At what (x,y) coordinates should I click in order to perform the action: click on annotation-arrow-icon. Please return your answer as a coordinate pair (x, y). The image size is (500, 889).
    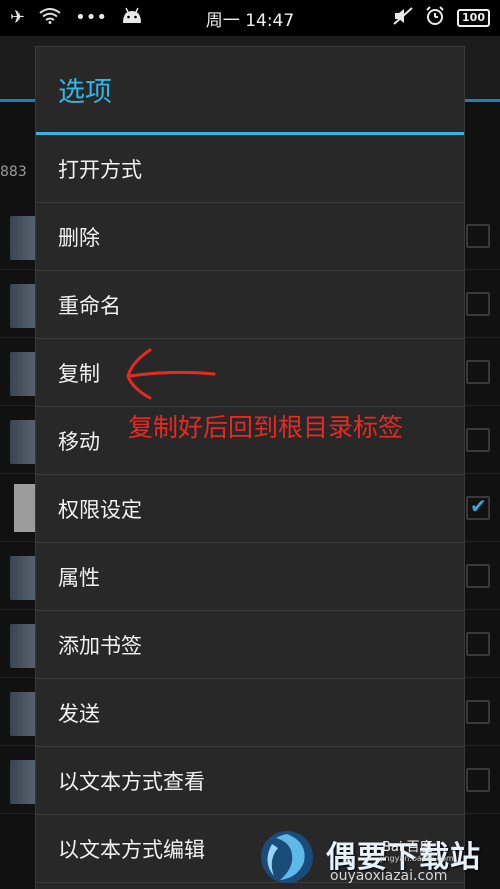
    Looking at the image, I should click on (171, 374).